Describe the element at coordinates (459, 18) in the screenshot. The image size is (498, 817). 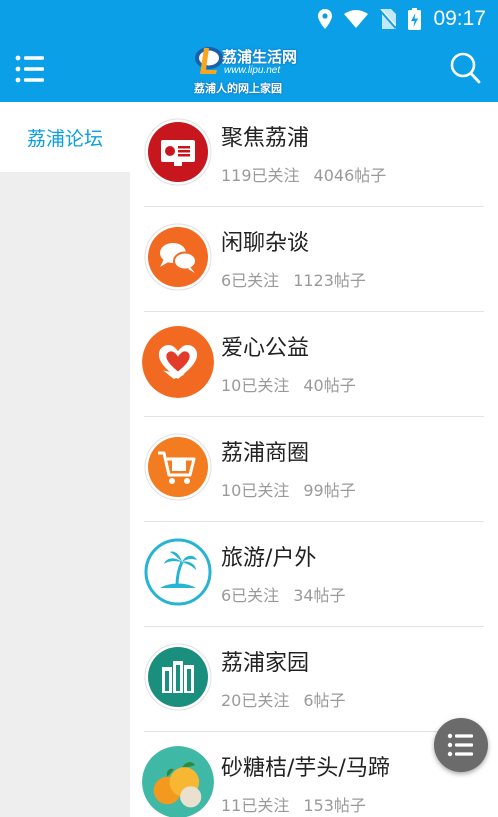
I see `status-time: 09:17` at that location.